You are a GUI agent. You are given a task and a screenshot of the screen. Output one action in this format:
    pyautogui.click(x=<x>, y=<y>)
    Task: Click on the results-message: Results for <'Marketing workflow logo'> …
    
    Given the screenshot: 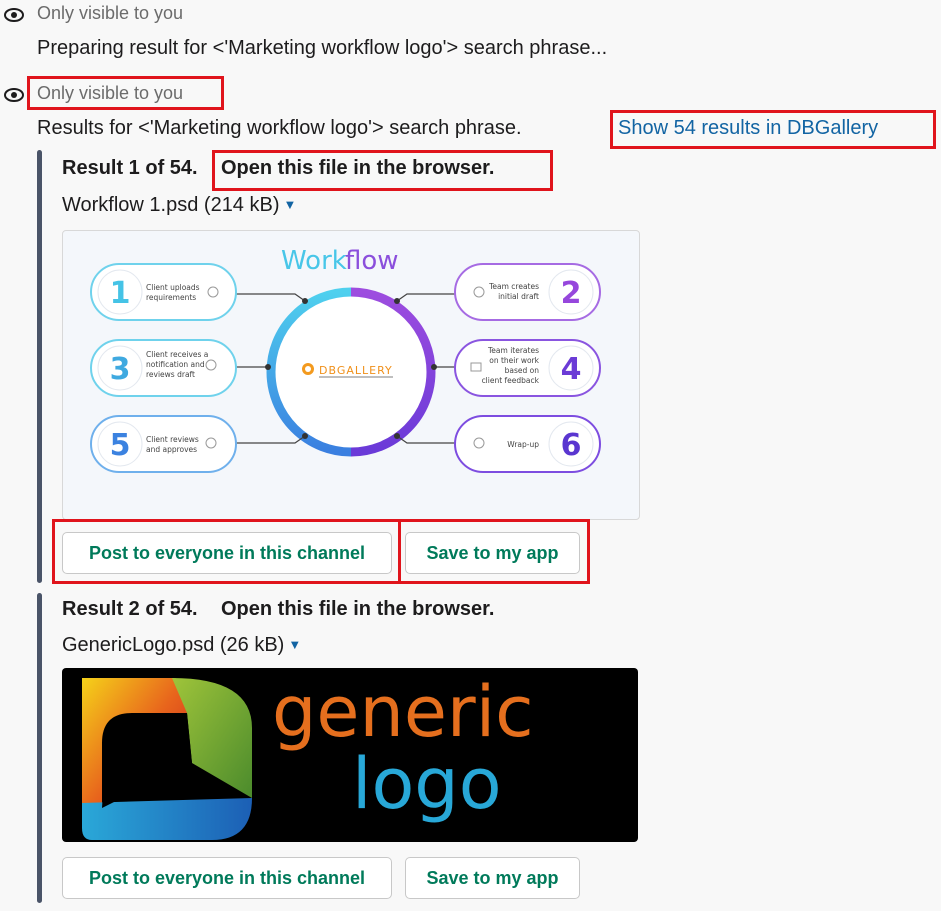 What is the action you would take?
    pyautogui.click(x=279, y=128)
    